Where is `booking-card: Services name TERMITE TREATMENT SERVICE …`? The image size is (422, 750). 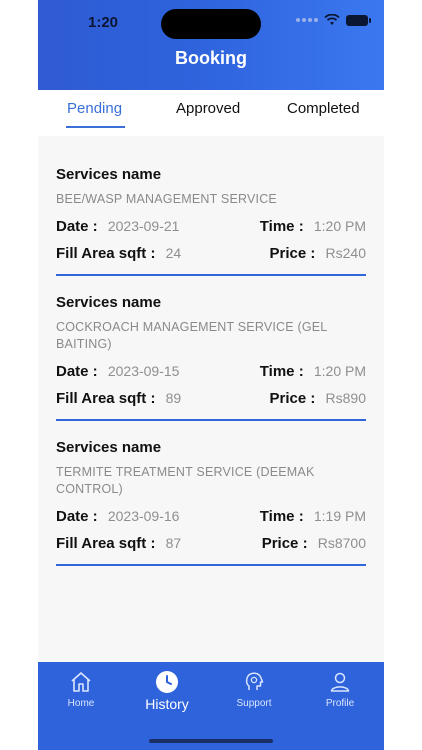 booking-card: Services name TERMITE TREATMENT SERVICE … is located at coordinates (211, 502).